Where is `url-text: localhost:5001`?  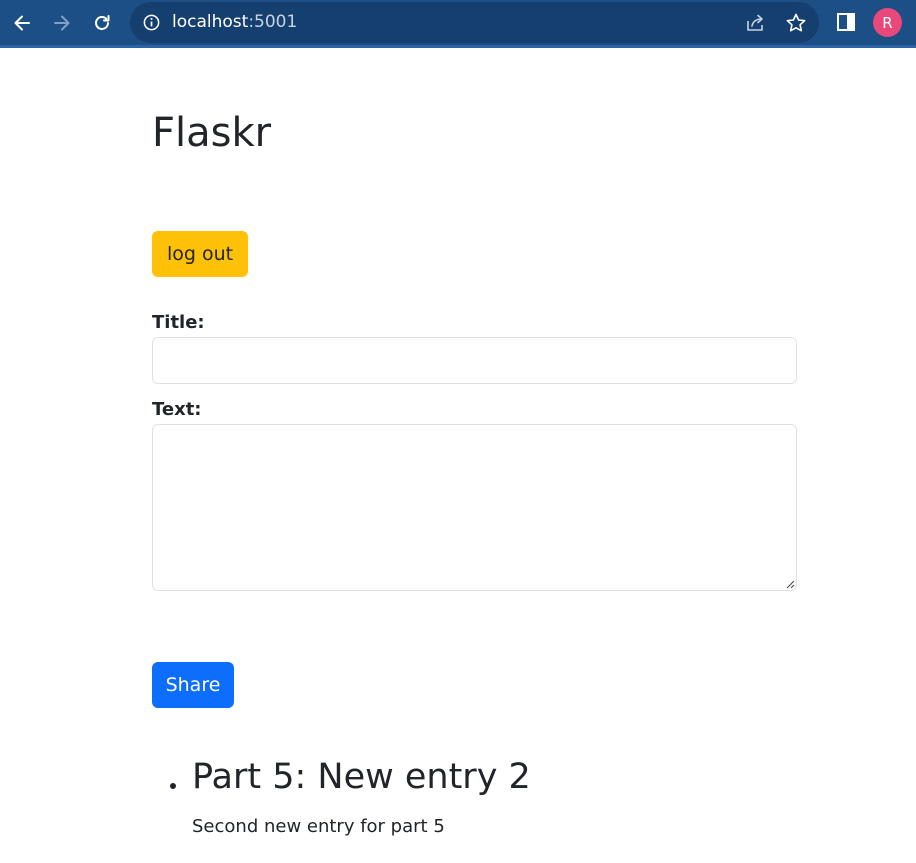 url-text: localhost:5001 is located at coordinates (234, 22).